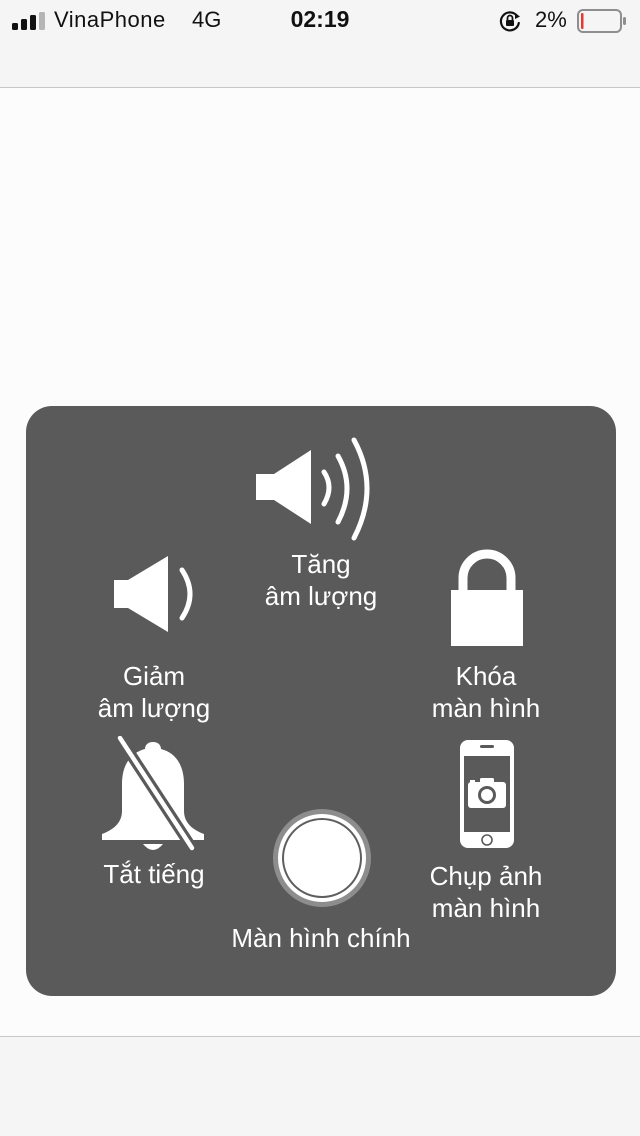 The image size is (640, 1136). I want to click on lock-screen-label: Khóa màn hình, so click(486, 692).